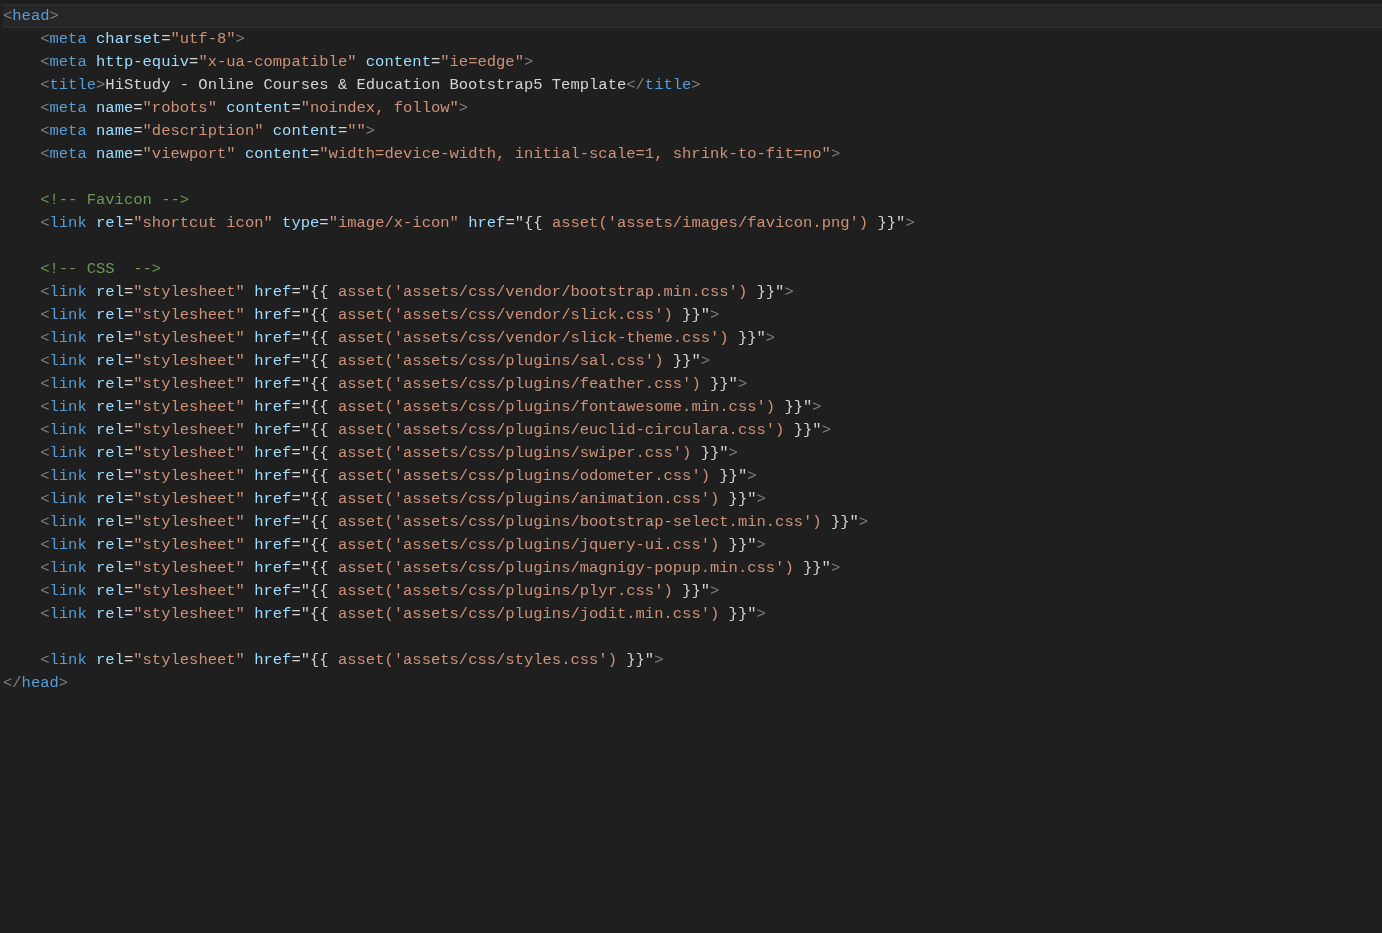 The height and width of the screenshot is (933, 1382). What do you see at coordinates (254, 108) in the screenshot?
I see `code-line: <meta name="robots" content="noindex, follow">` at bounding box center [254, 108].